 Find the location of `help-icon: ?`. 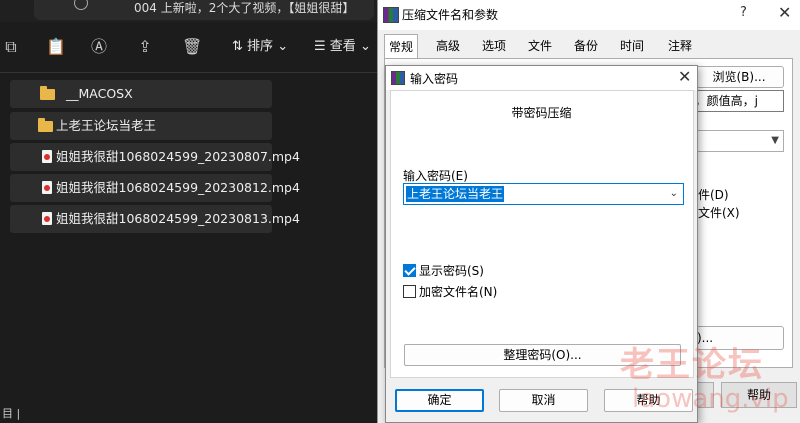

help-icon: ? is located at coordinates (743, 12).